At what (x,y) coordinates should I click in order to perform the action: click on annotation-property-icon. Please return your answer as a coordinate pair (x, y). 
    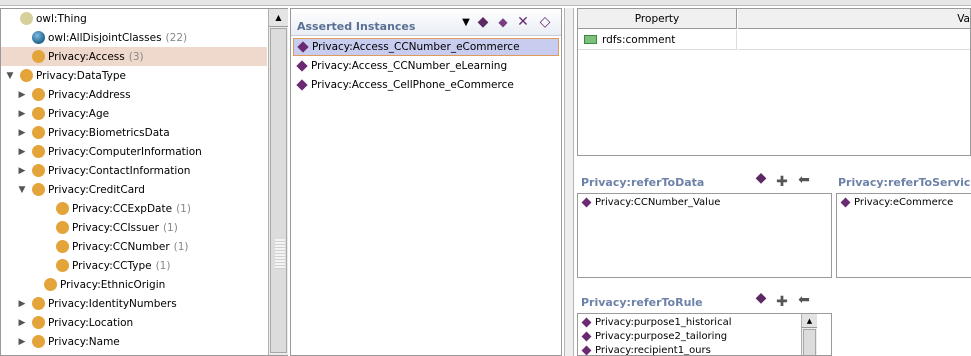
    Looking at the image, I should click on (590, 39).